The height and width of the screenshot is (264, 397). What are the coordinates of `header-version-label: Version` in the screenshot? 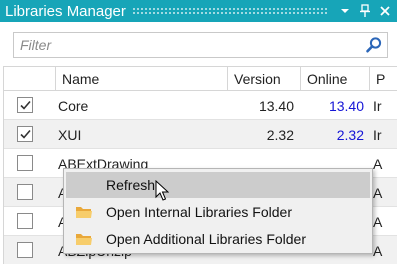 It's located at (257, 78).